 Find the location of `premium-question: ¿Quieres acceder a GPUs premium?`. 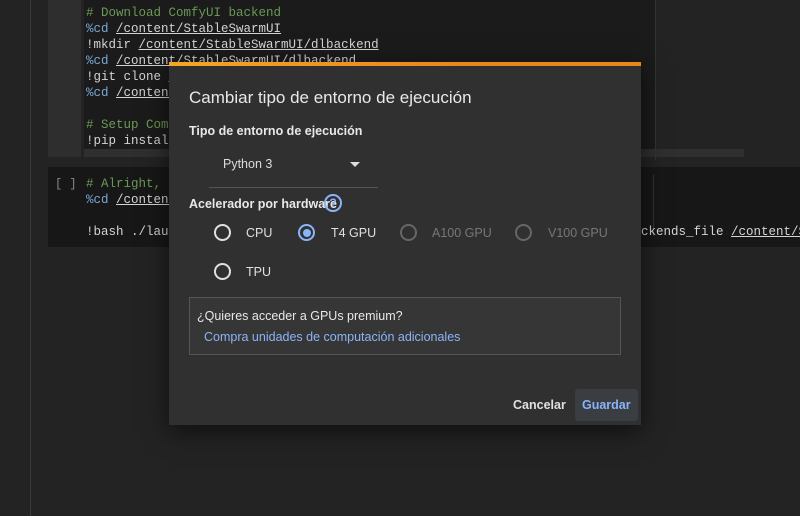

premium-question: ¿Quieres acceder a GPUs premium? is located at coordinates (300, 316).